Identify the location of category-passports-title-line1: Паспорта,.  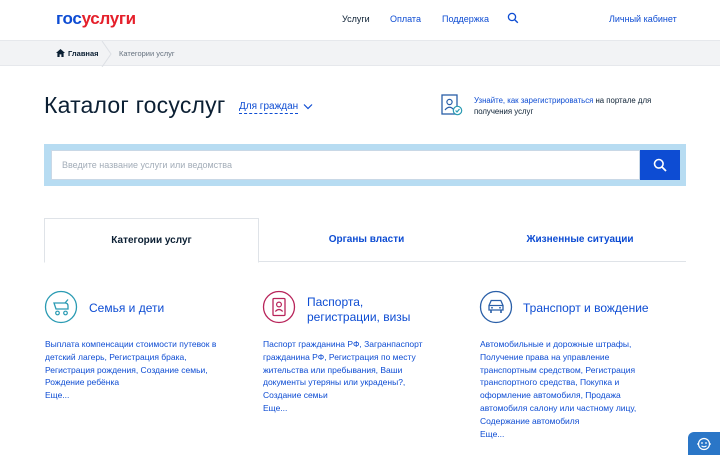
(335, 302).